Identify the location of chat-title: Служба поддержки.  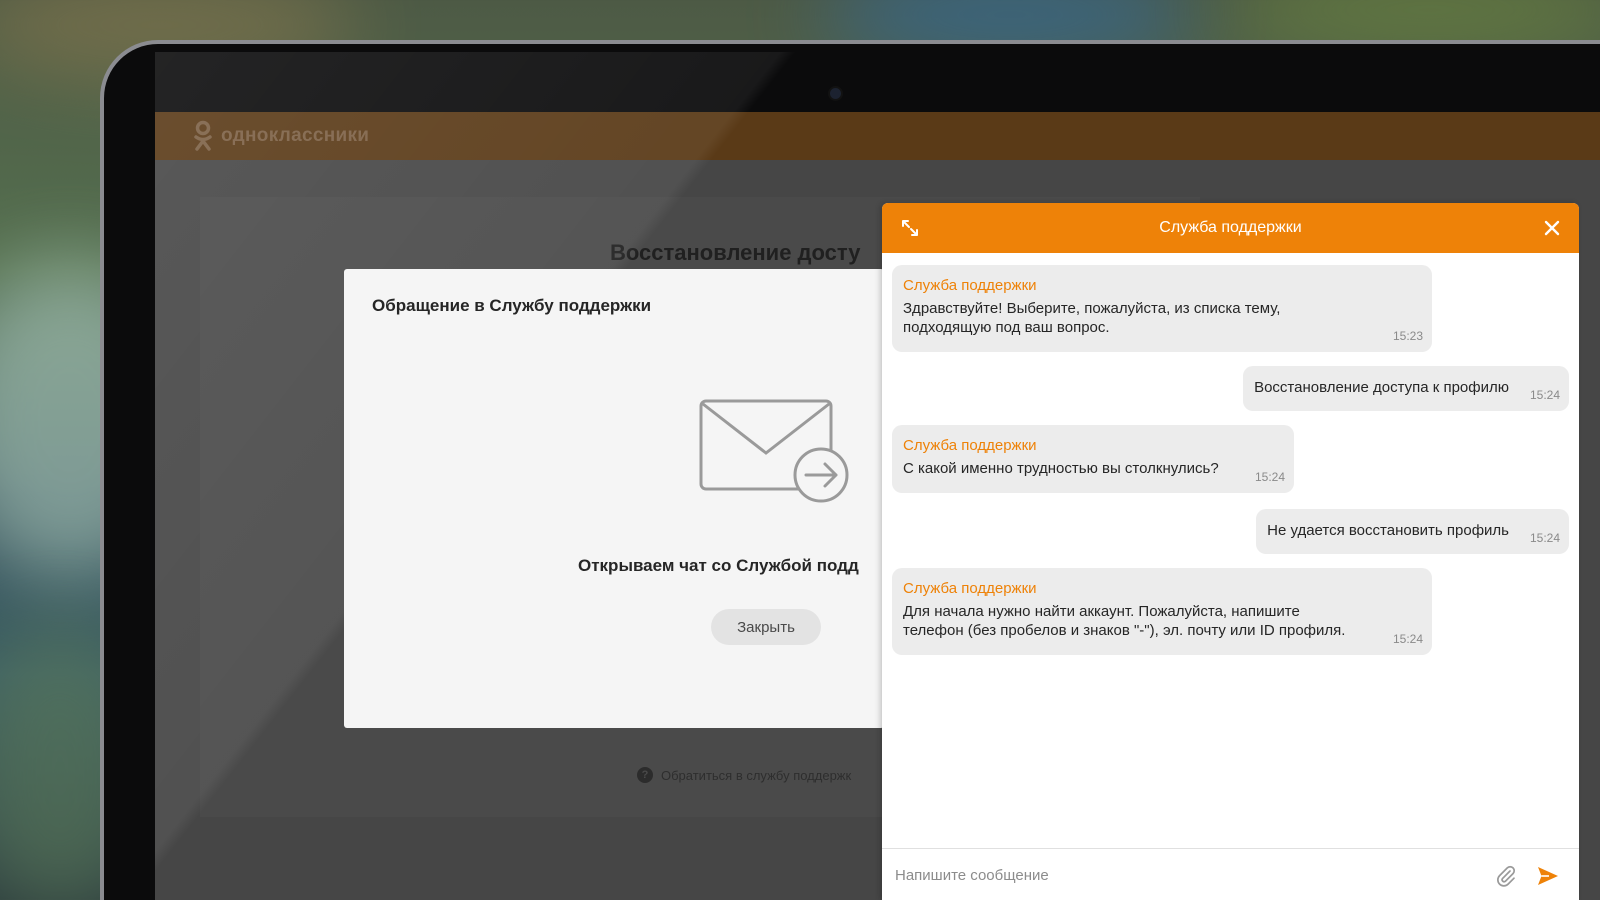
(1230, 227).